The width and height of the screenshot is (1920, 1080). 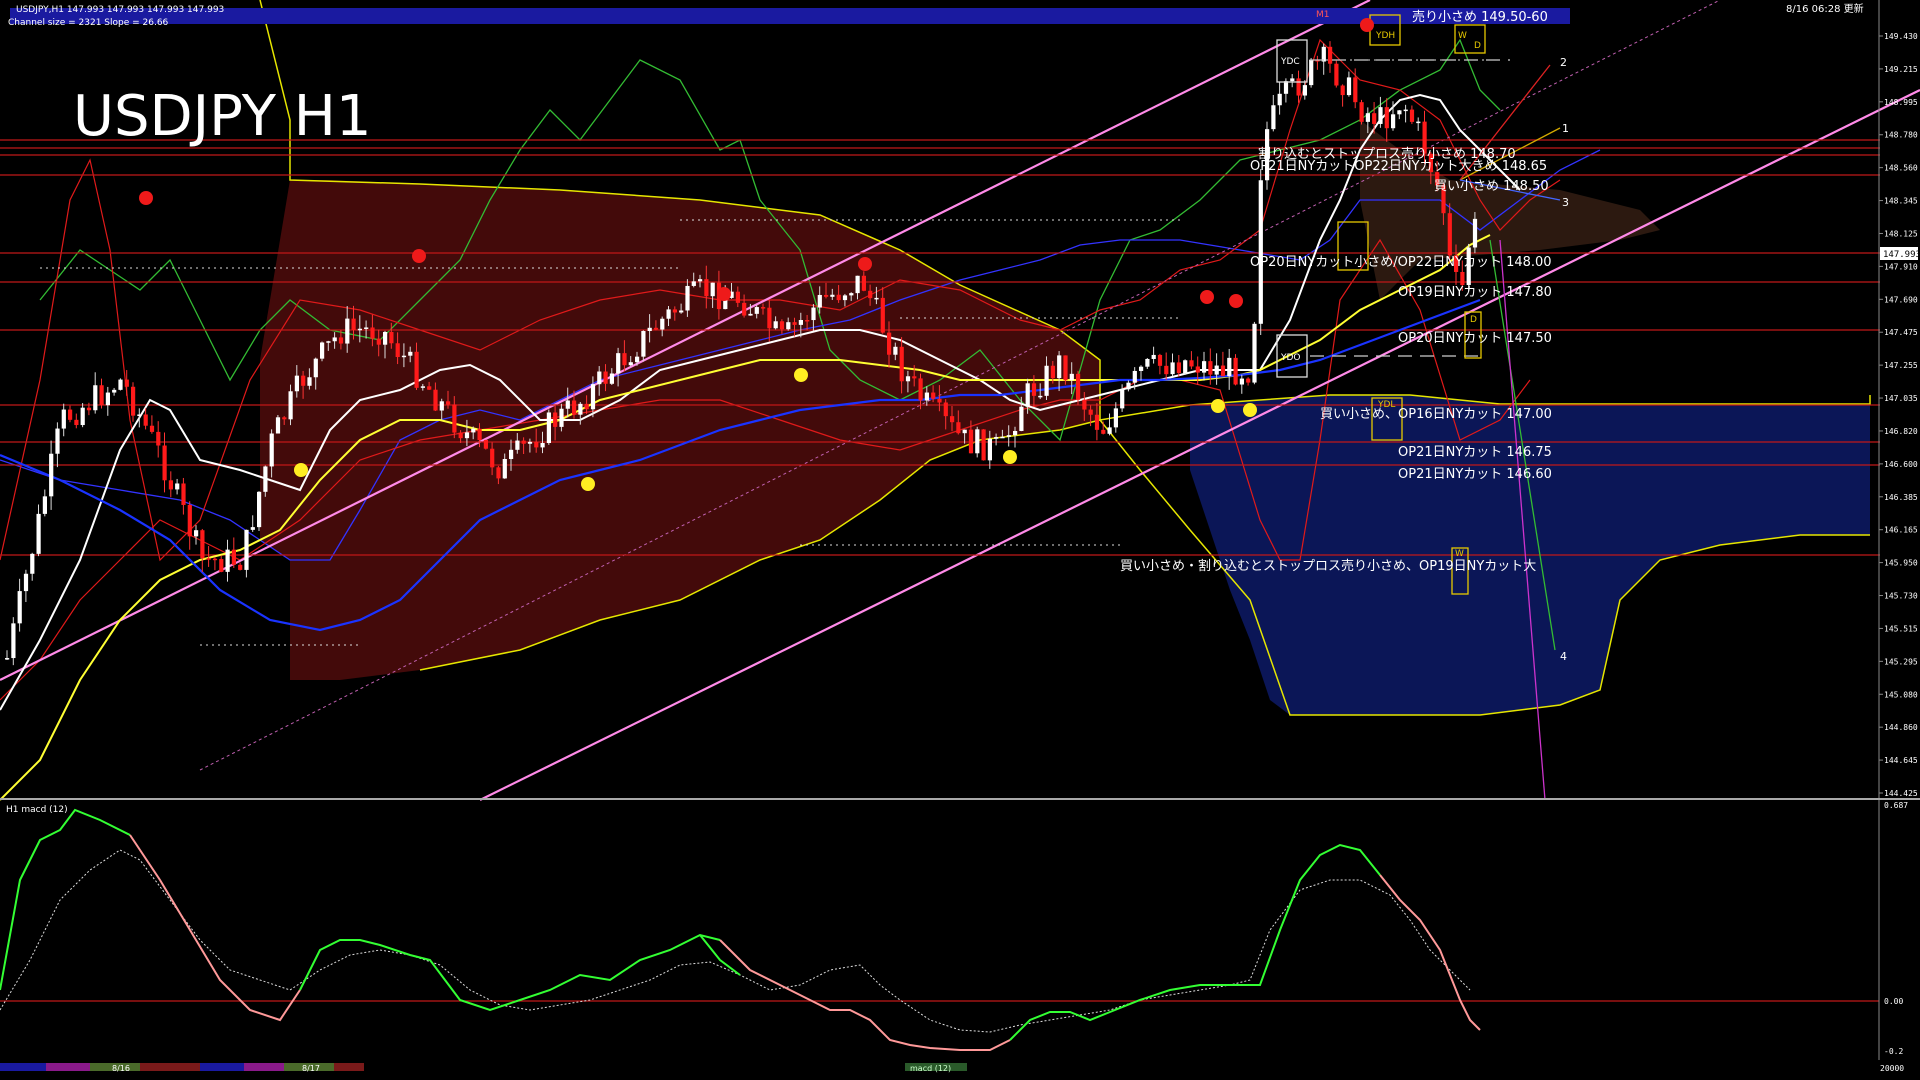 I want to click on price-tick-label: 147.910, so click(x=1901, y=266).